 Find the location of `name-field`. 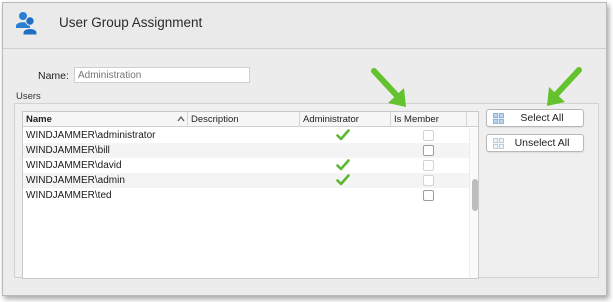

name-field is located at coordinates (162, 75).